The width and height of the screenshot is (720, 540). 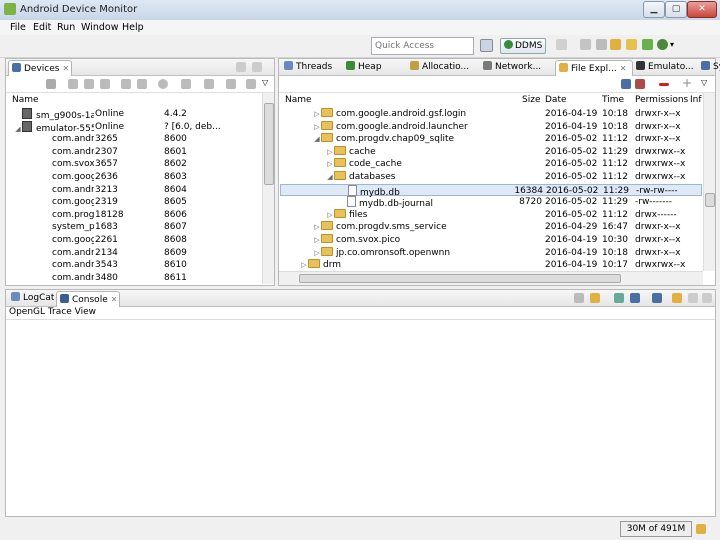 What do you see at coordinates (241, 67) in the screenshot?
I see `minimize-view-icon` at bounding box center [241, 67].